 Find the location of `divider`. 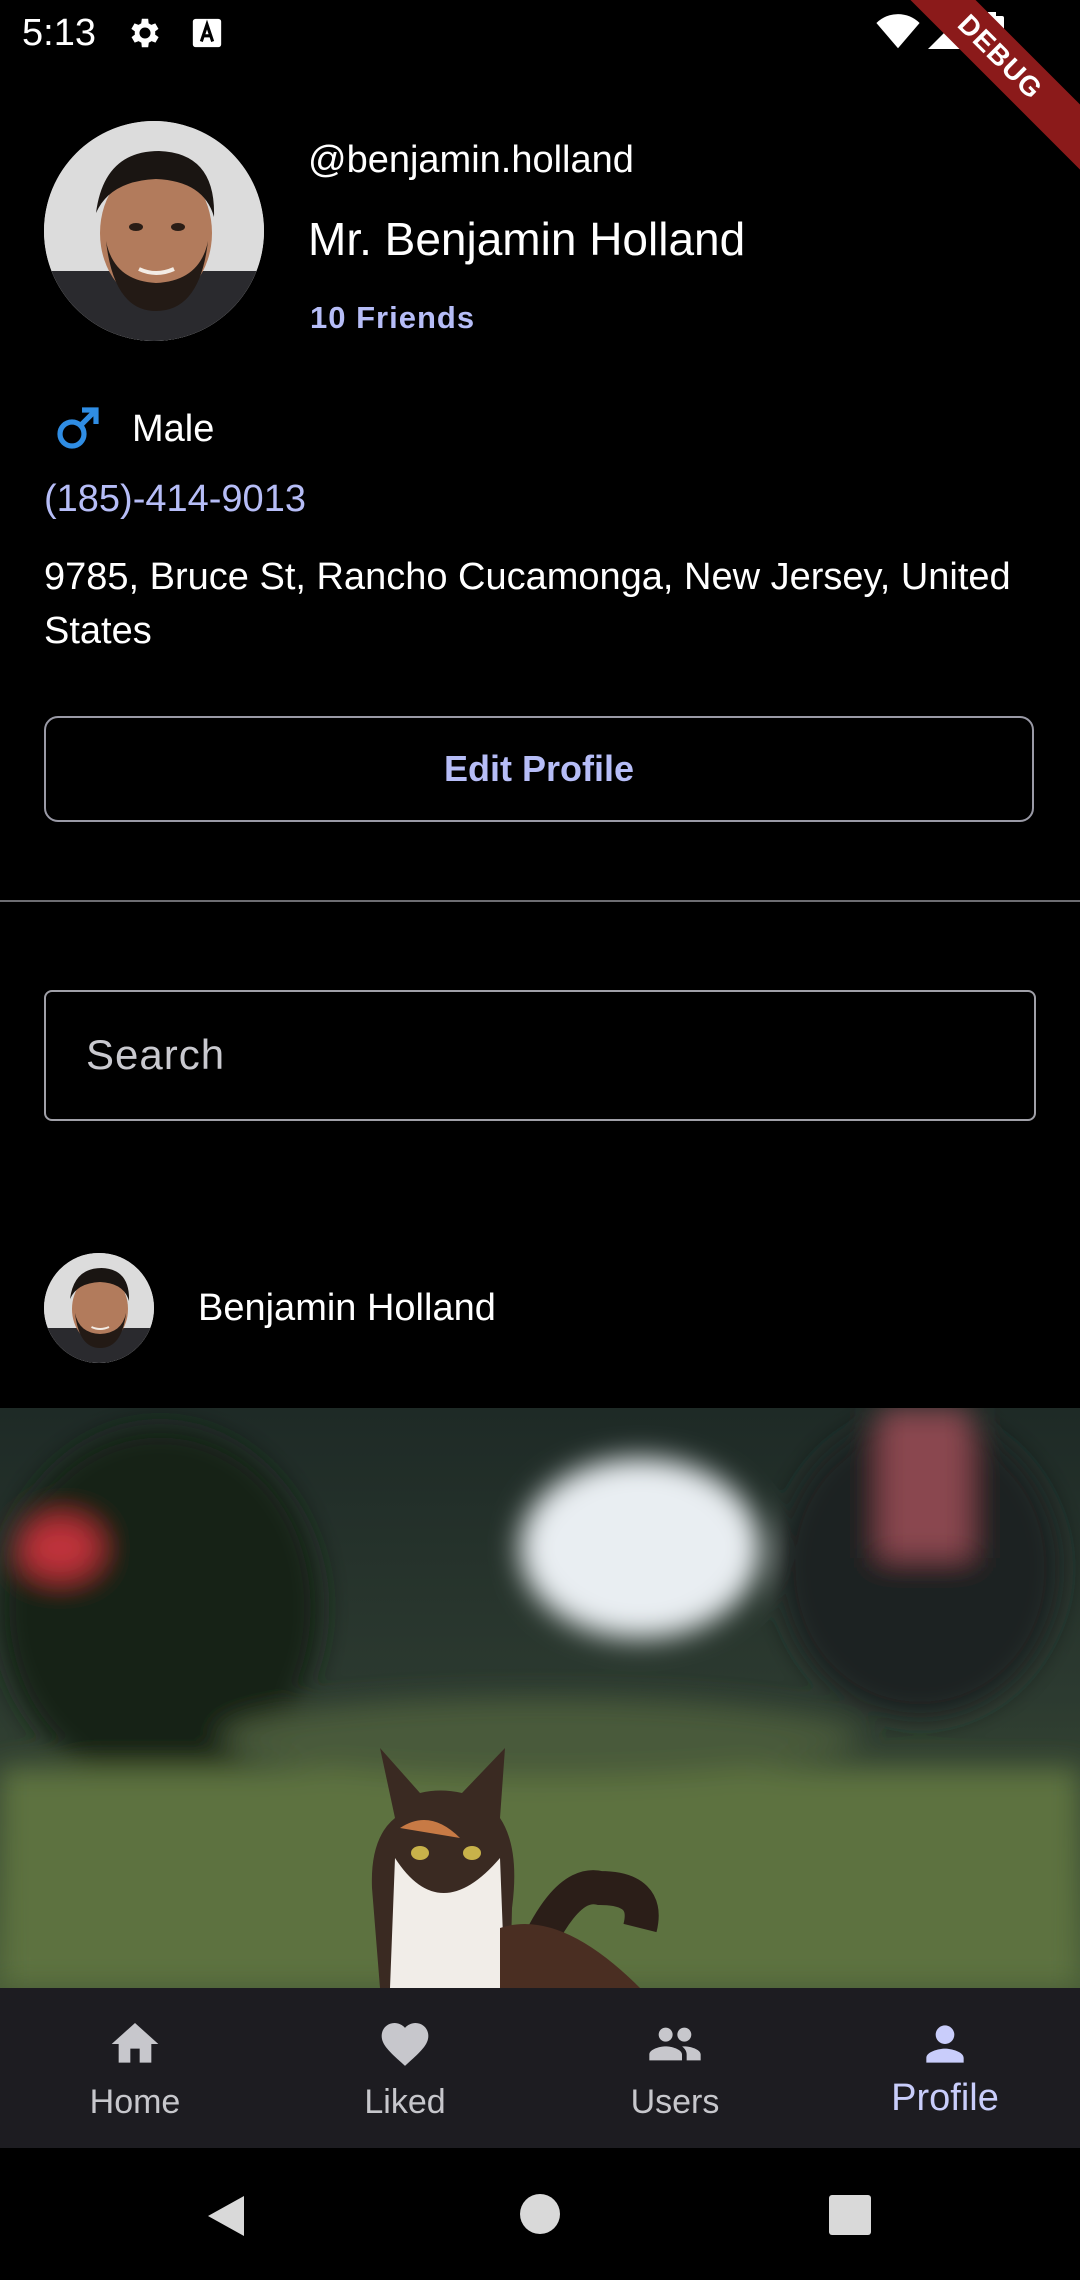

divider is located at coordinates (540, 901).